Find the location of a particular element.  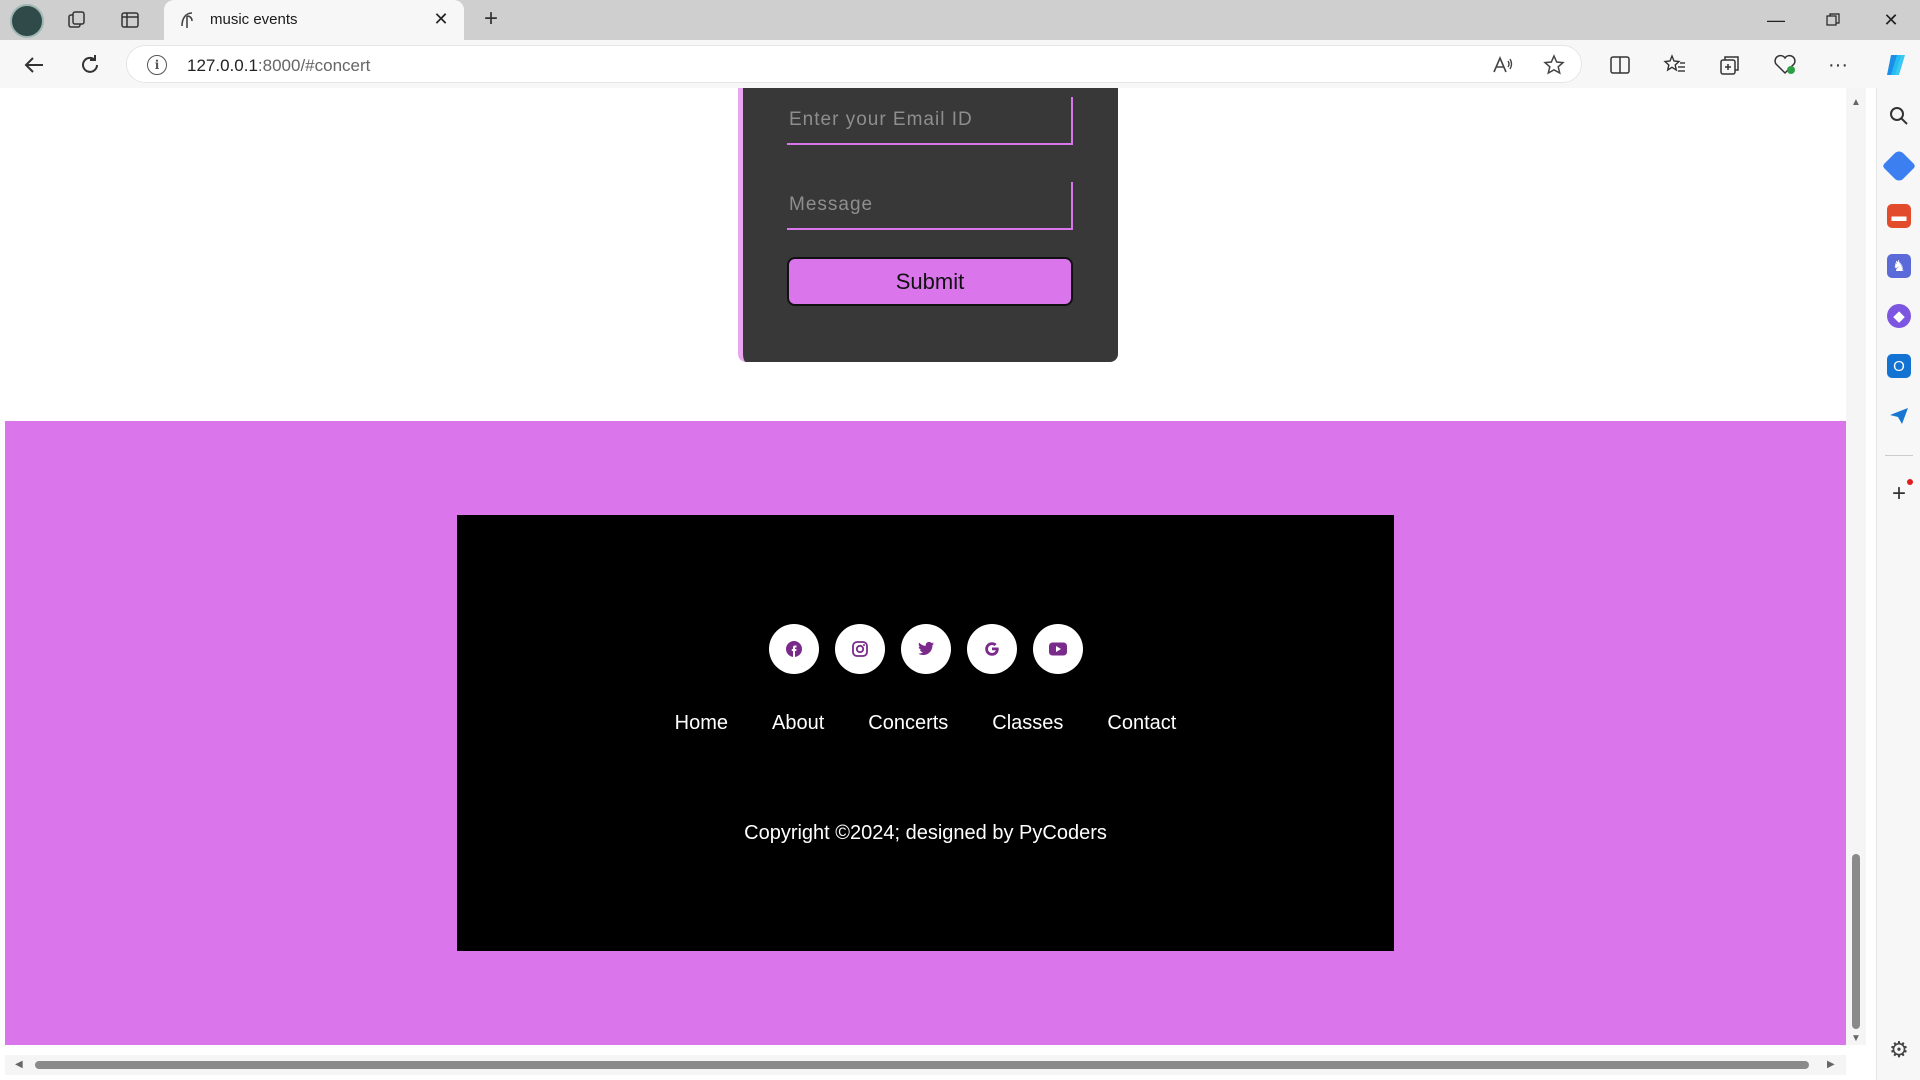

footer-link-home: Home is located at coordinates (701, 723).